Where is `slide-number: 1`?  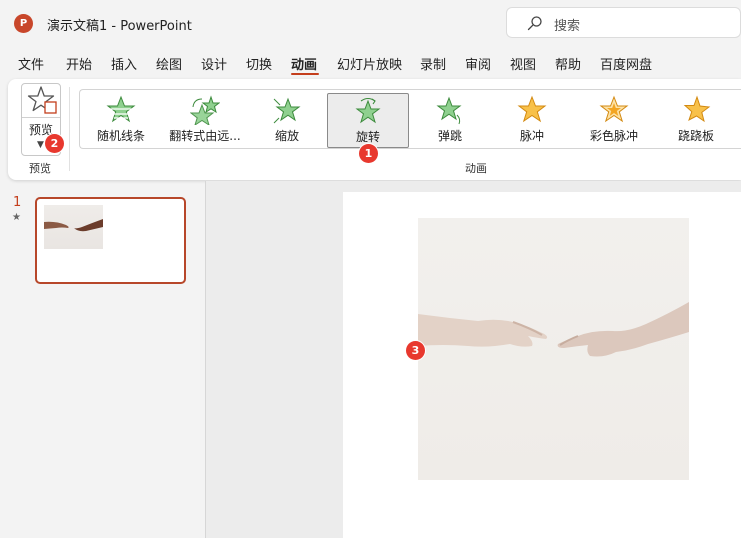
slide-number: 1 is located at coordinates (17, 202).